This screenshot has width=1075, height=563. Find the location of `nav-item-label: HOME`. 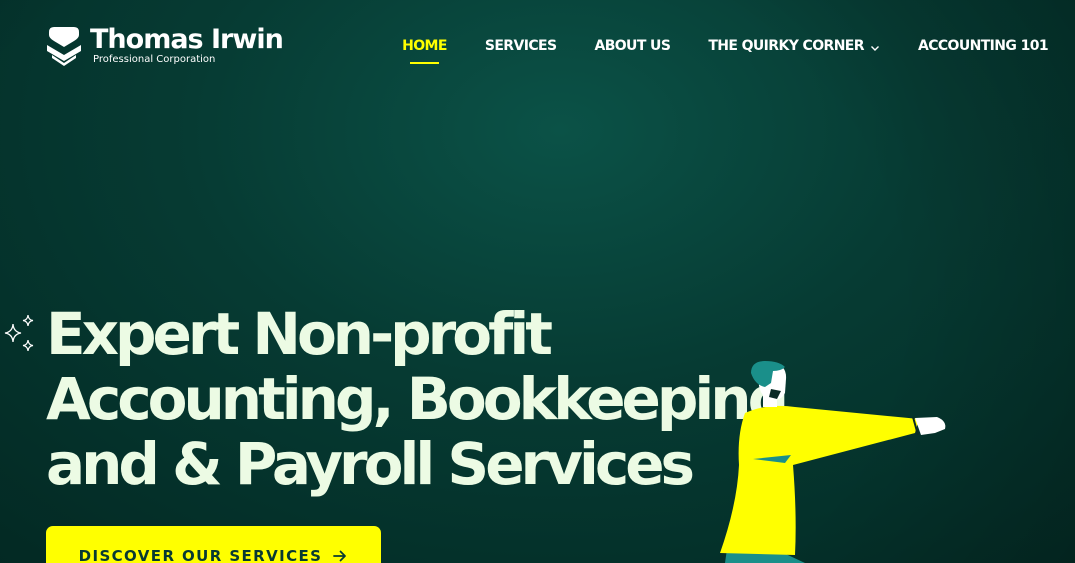

nav-item-label: HOME is located at coordinates (424, 46).